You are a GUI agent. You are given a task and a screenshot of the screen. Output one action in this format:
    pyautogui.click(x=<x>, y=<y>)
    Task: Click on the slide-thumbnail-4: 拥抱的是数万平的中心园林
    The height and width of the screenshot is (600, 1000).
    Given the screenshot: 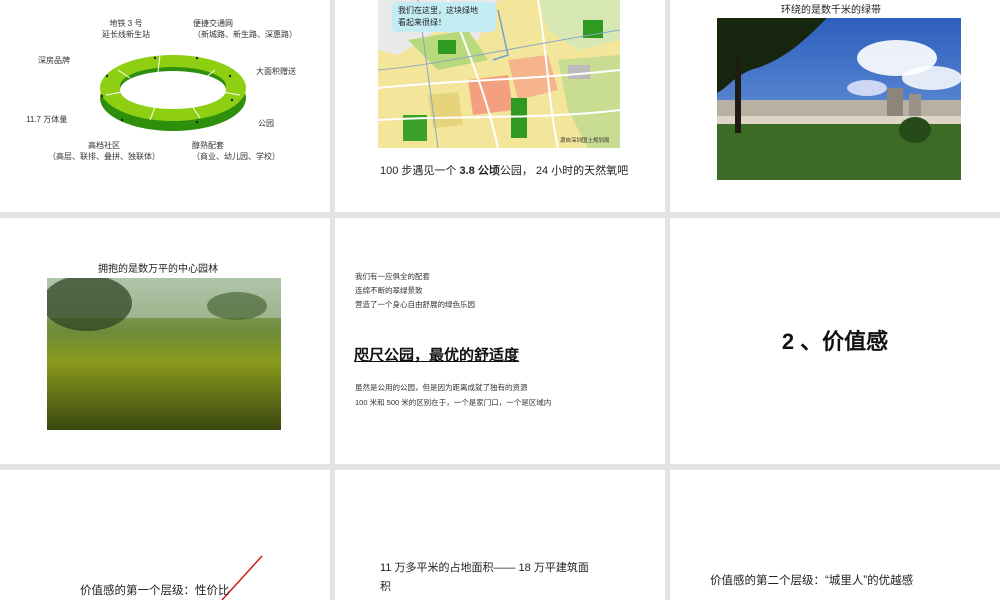 What is the action you would take?
    pyautogui.click(x=165, y=341)
    